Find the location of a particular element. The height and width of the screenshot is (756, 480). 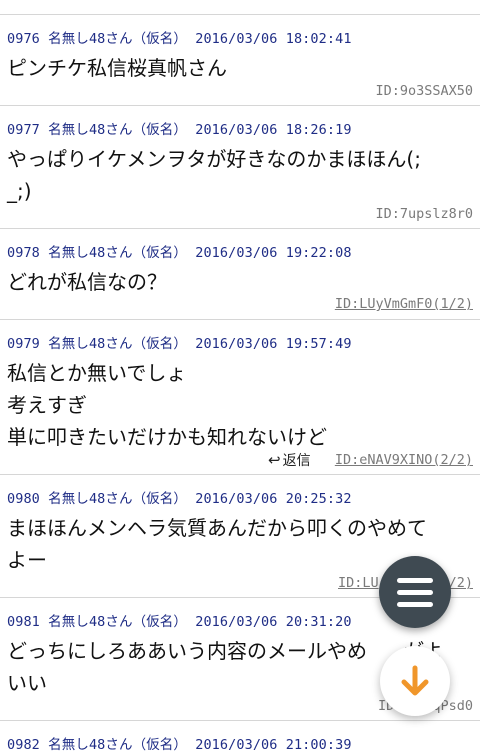

post-id-tail: /2) is located at coordinates (461, 583).